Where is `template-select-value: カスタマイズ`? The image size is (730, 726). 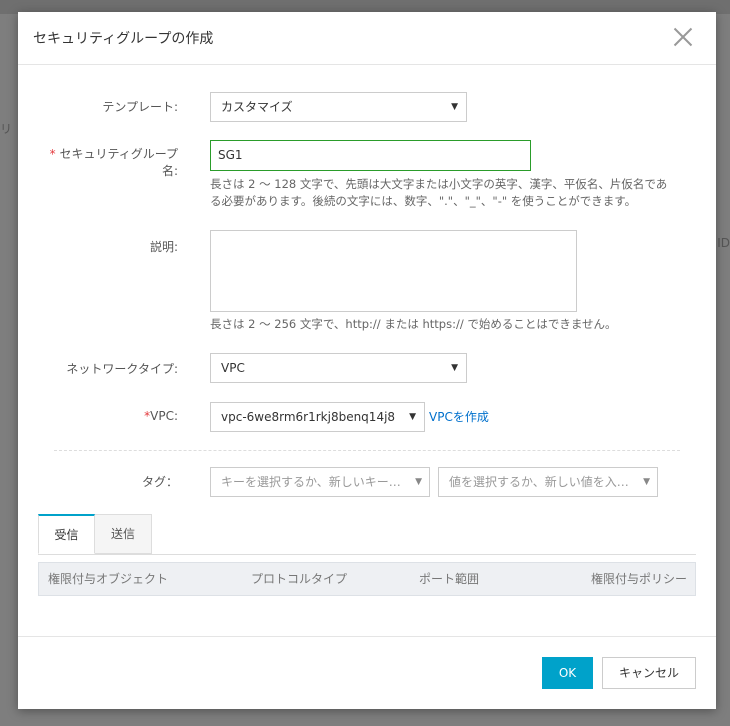
template-select-value: カスタマイズ is located at coordinates (257, 107).